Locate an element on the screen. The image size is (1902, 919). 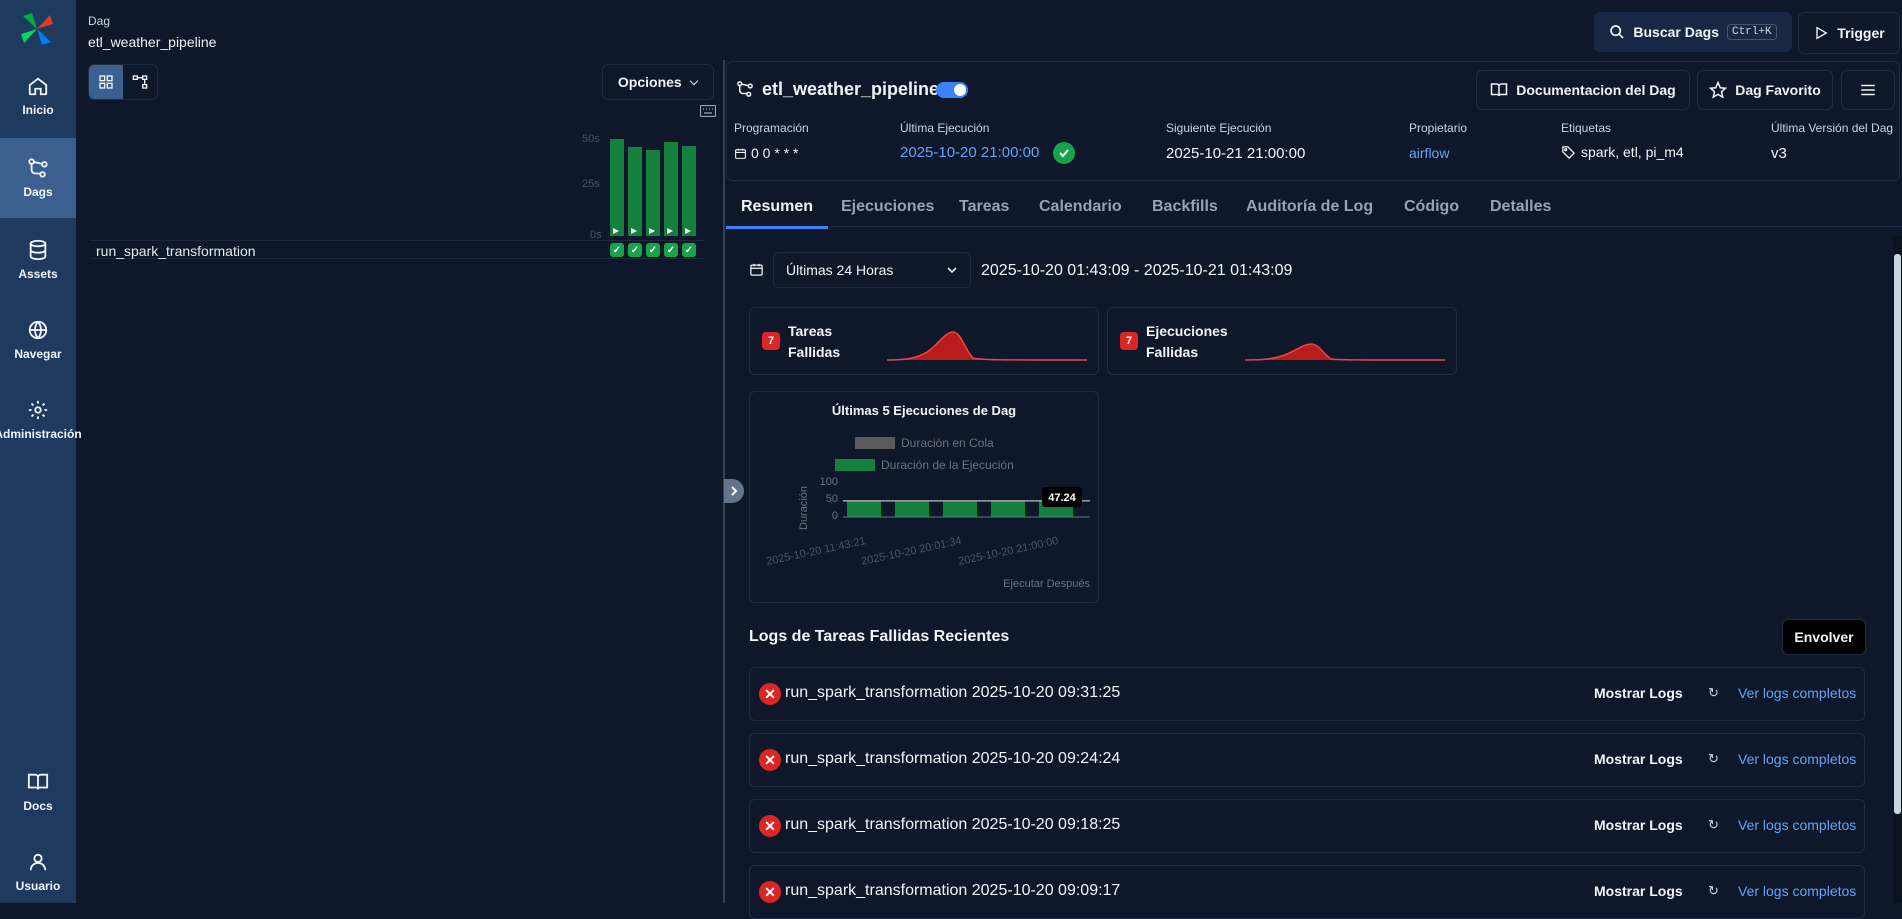
dag-favorite-button: Dag Favorito is located at coordinates (1765, 90).